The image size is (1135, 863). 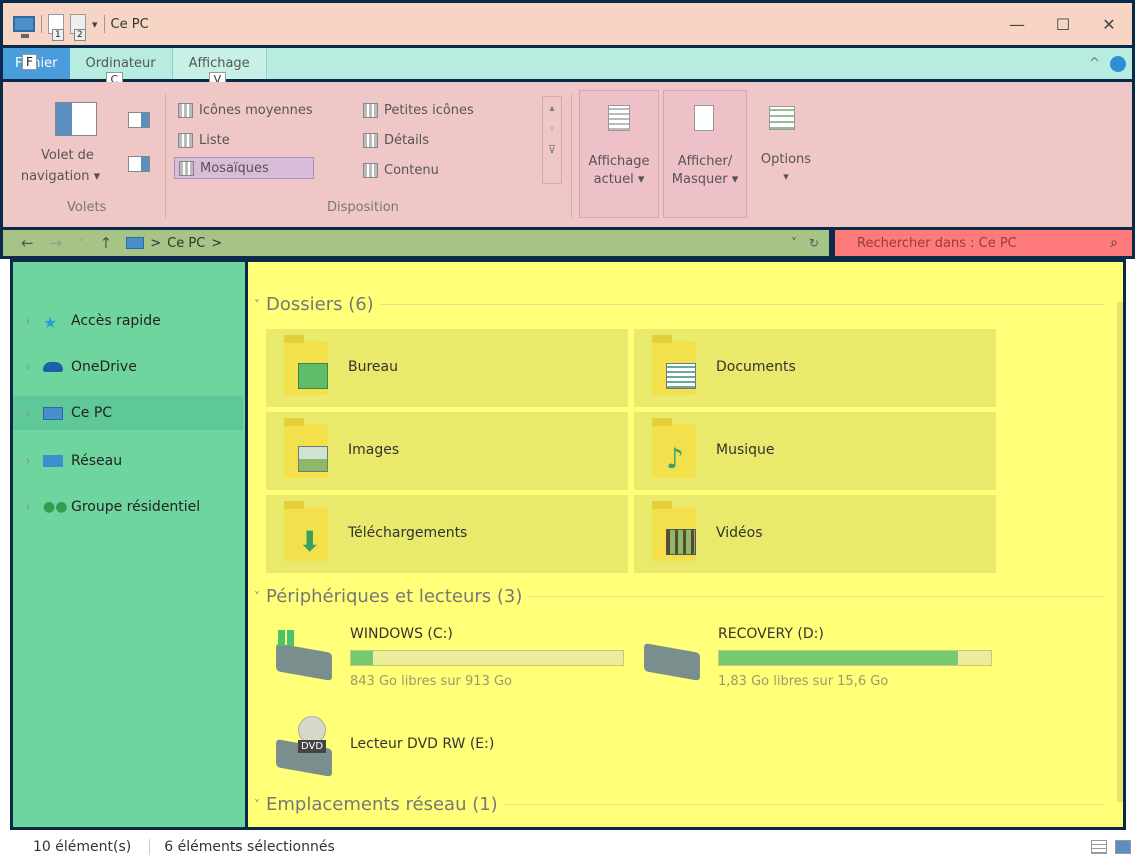 I want to click on layout-tiles: Mosaïques, so click(x=244, y=168).